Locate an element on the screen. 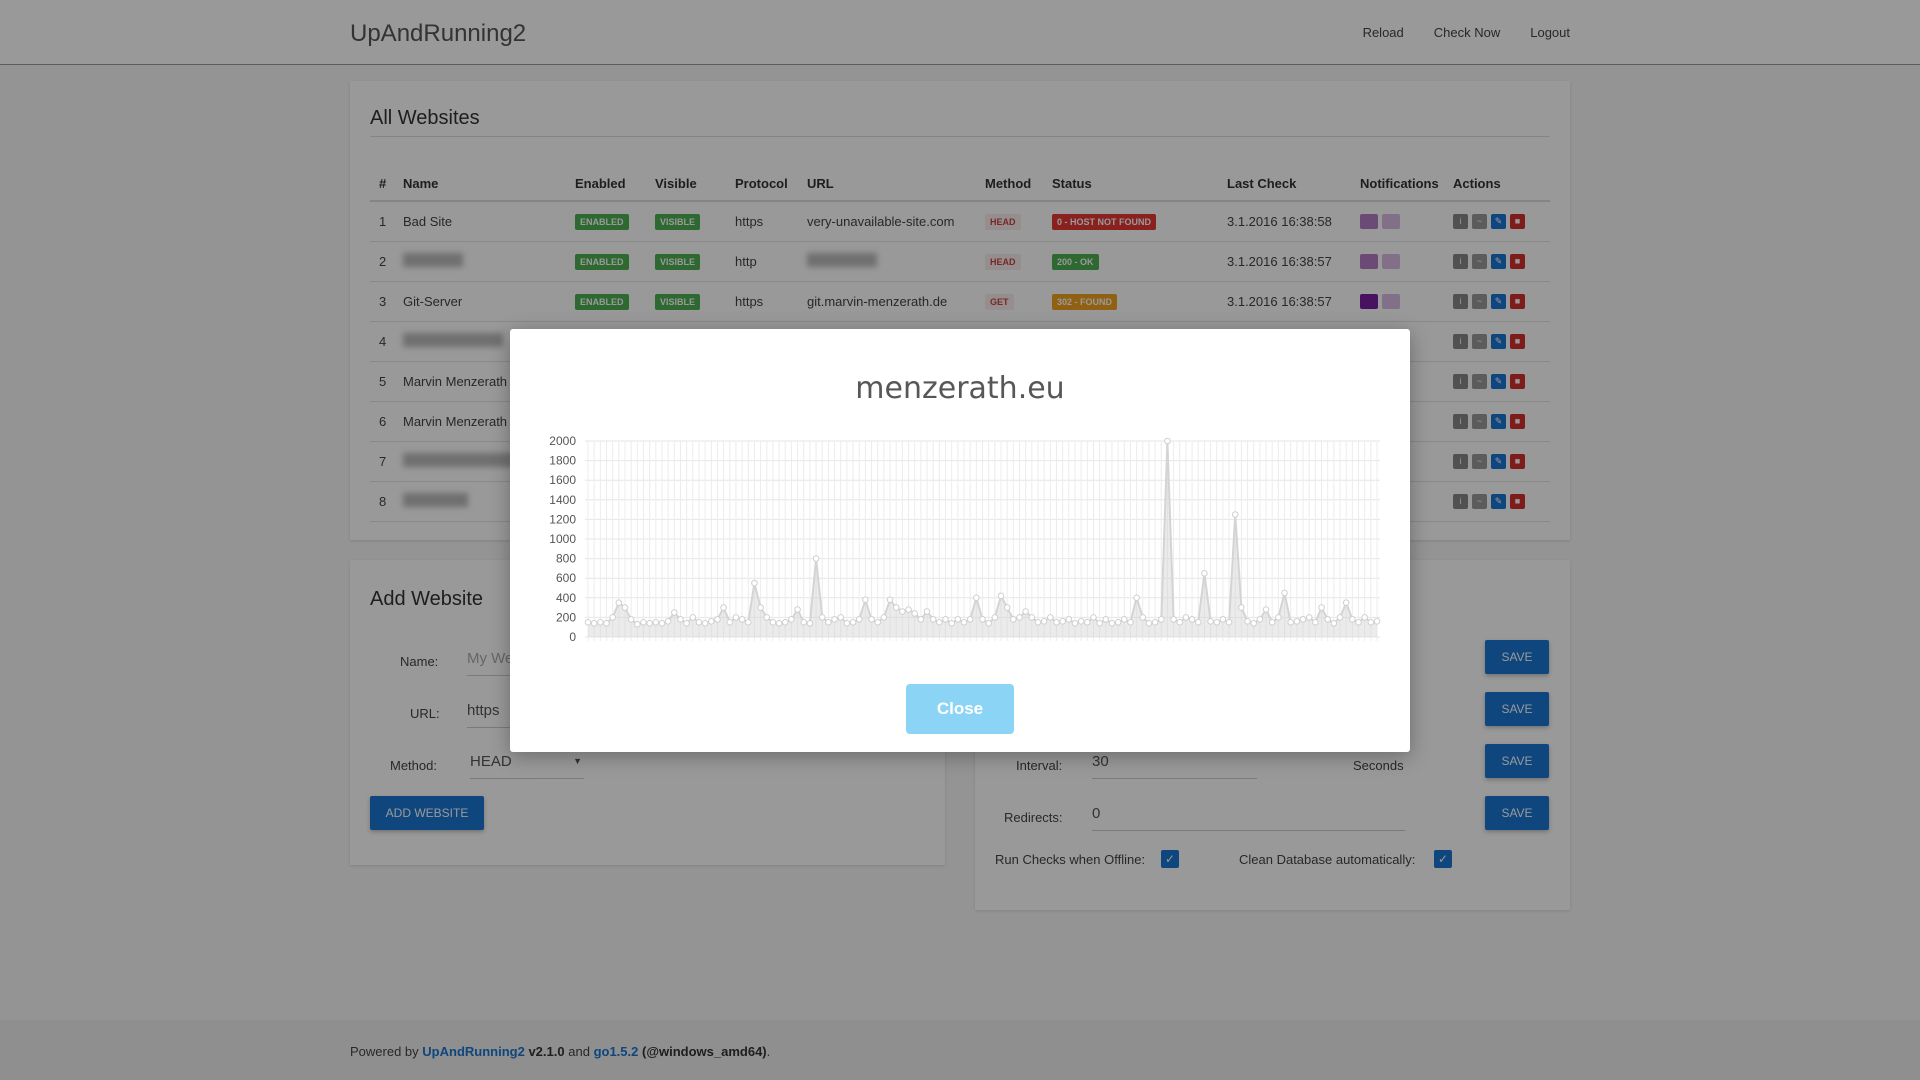  y-tick-label: 1400 is located at coordinates (562, 500).